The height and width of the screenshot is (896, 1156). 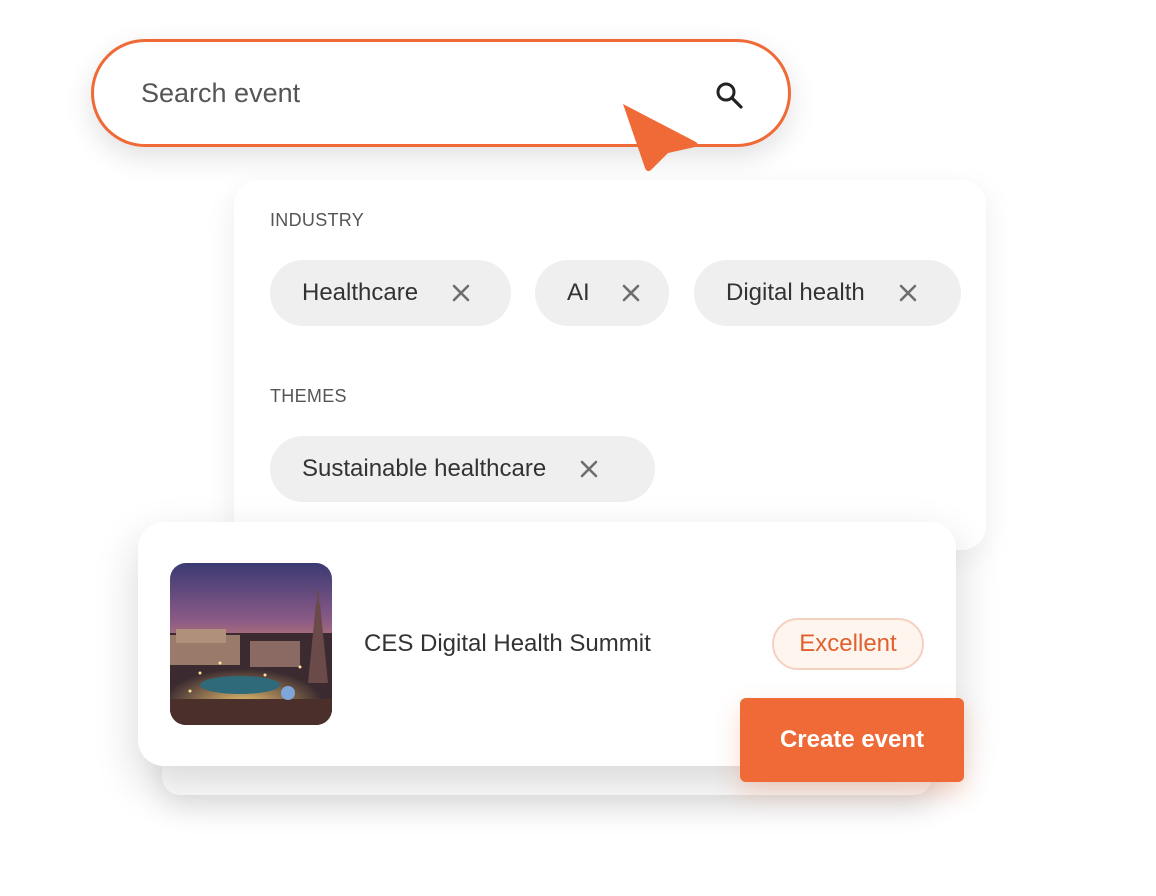 What do you see at coordinates (317, 220) in the screenshot?
I see `industry-label: INDUSTRY` at bounding box center [317, 220].